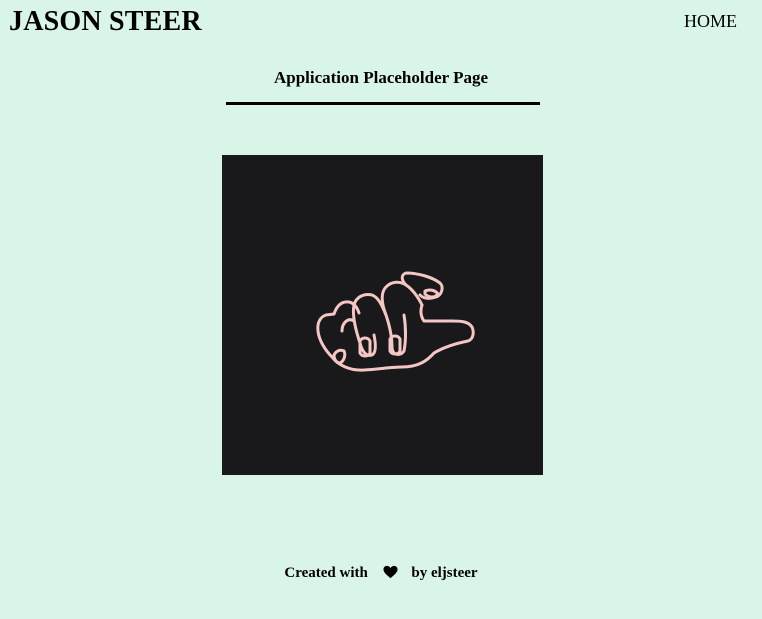 This screenshot has width=762, height=619. I want to click on pointing-hand-illustration, so click(395, 321).